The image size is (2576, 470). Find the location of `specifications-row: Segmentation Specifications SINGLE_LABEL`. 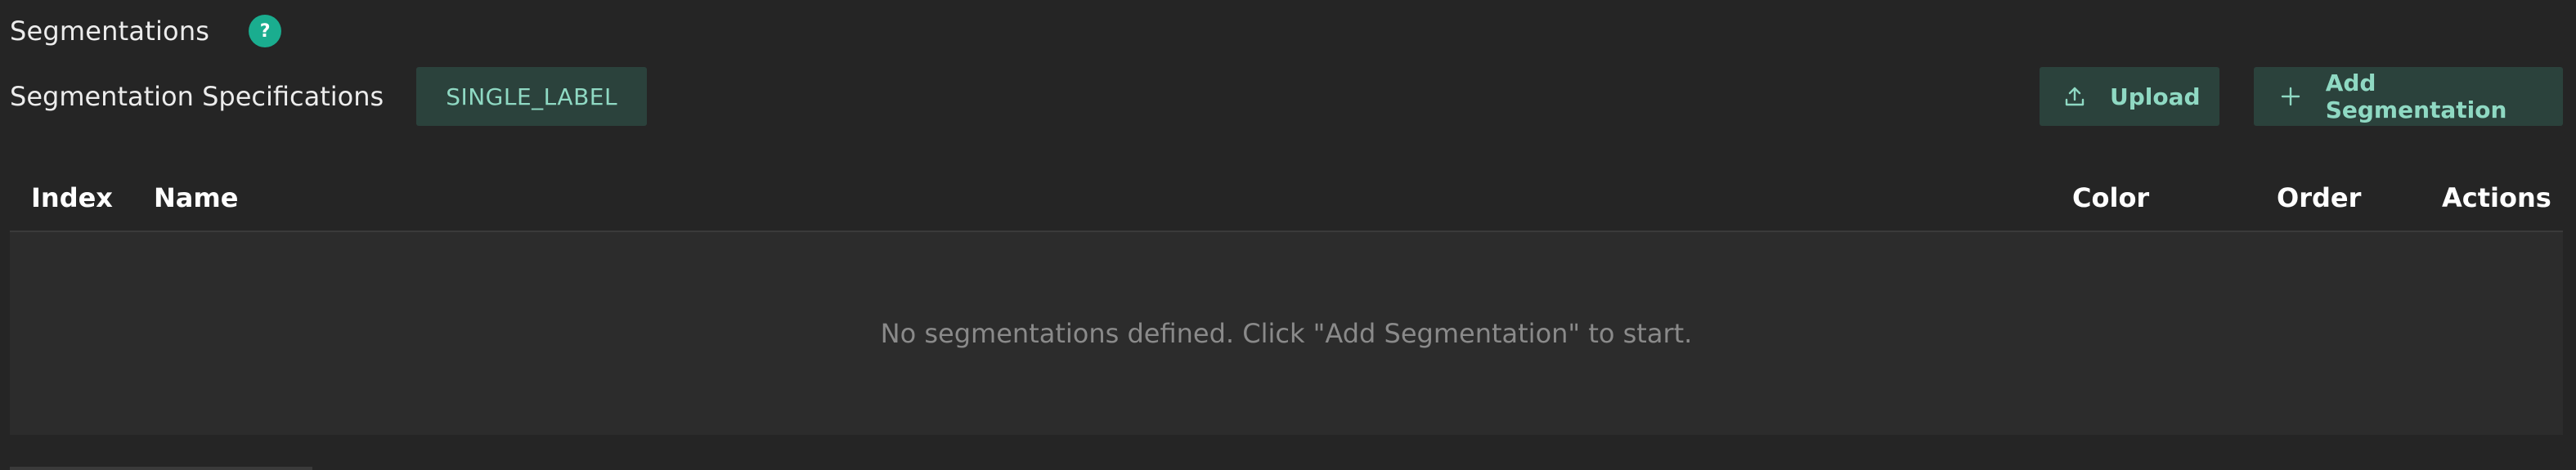

specifications-row: Segmentation Specifications SINGLE_LABEL is located at coordinates (329, 96).